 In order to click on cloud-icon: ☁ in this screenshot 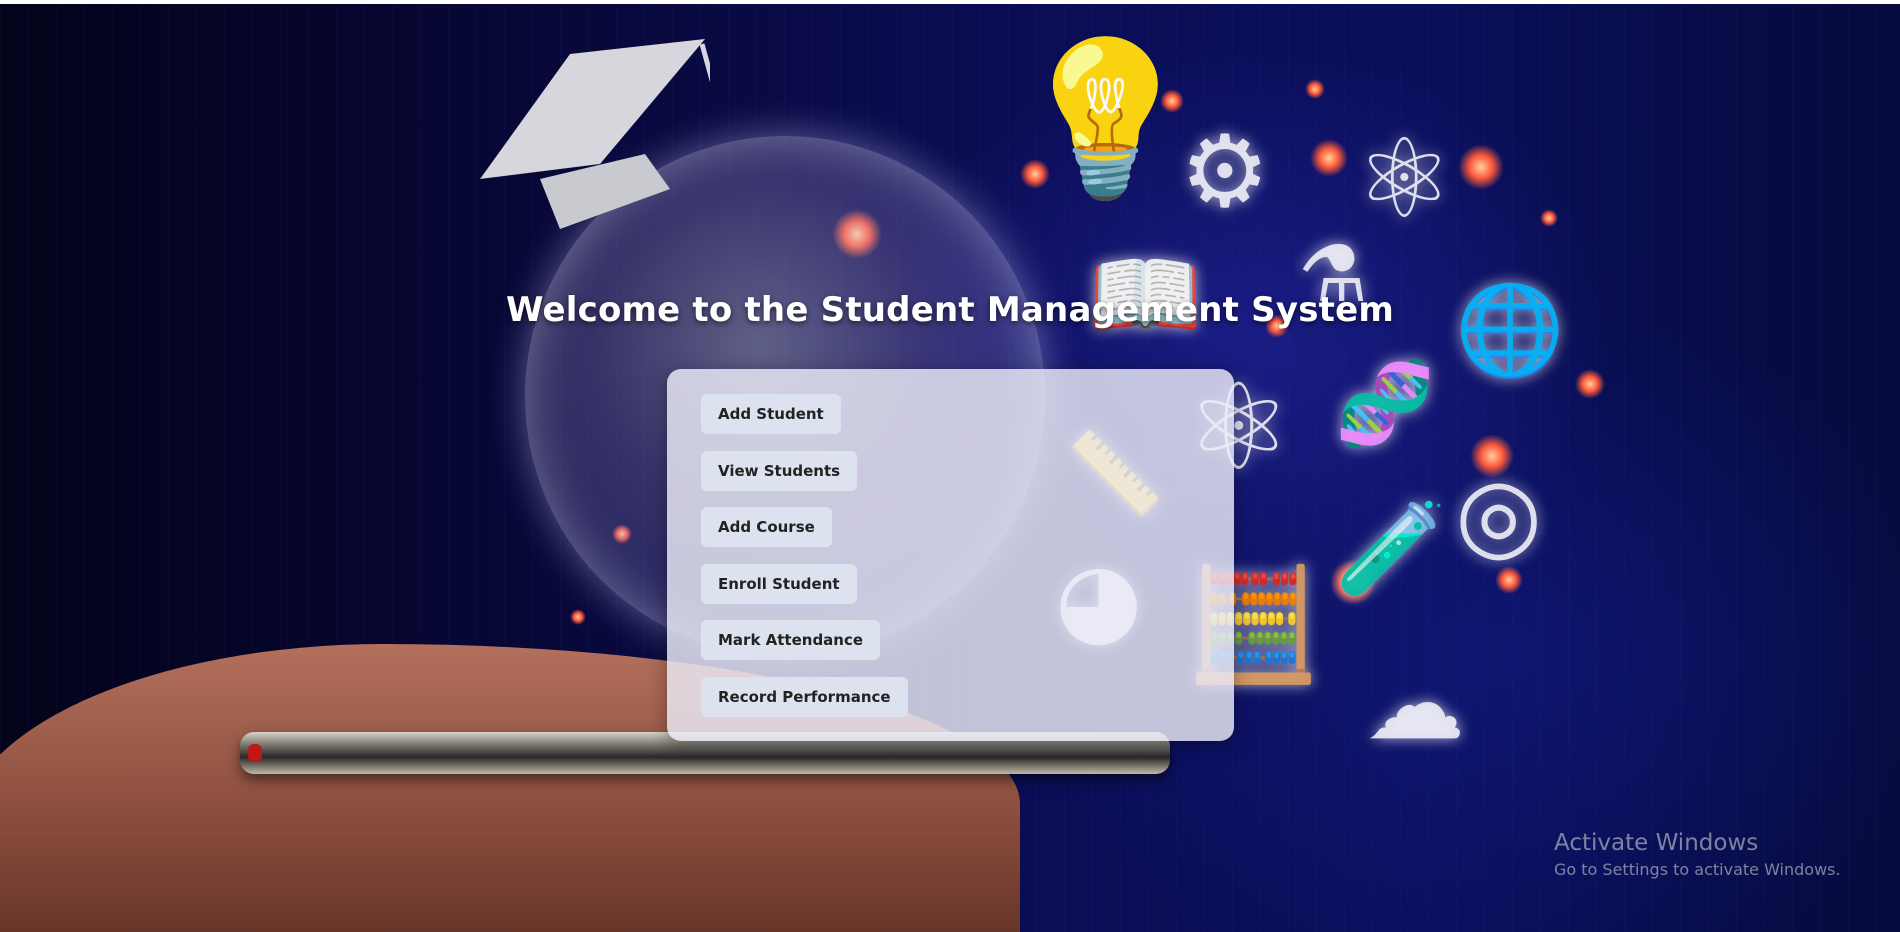, I will do `click(1415, 703)`.